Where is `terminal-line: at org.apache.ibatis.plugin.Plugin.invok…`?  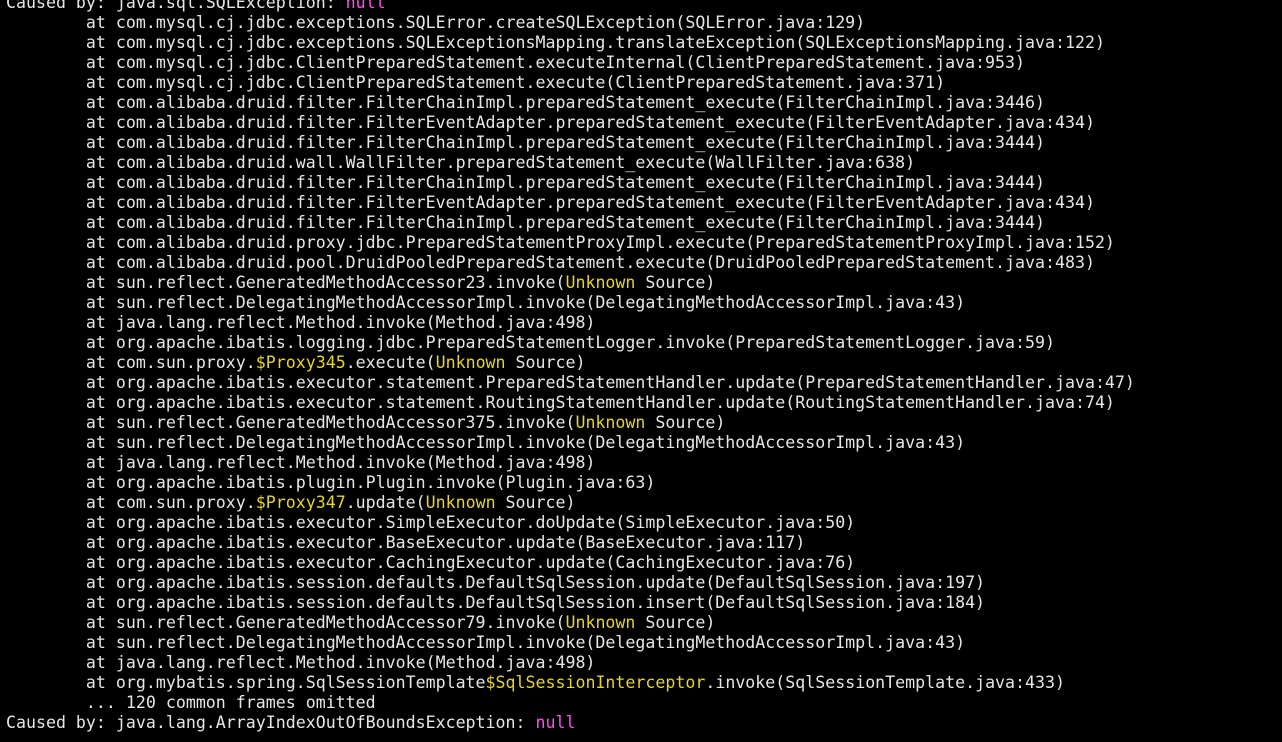
terminal-line: at org.apache.ibatis.plugin.Plugin.invok… is located at coordinates (570, 483).